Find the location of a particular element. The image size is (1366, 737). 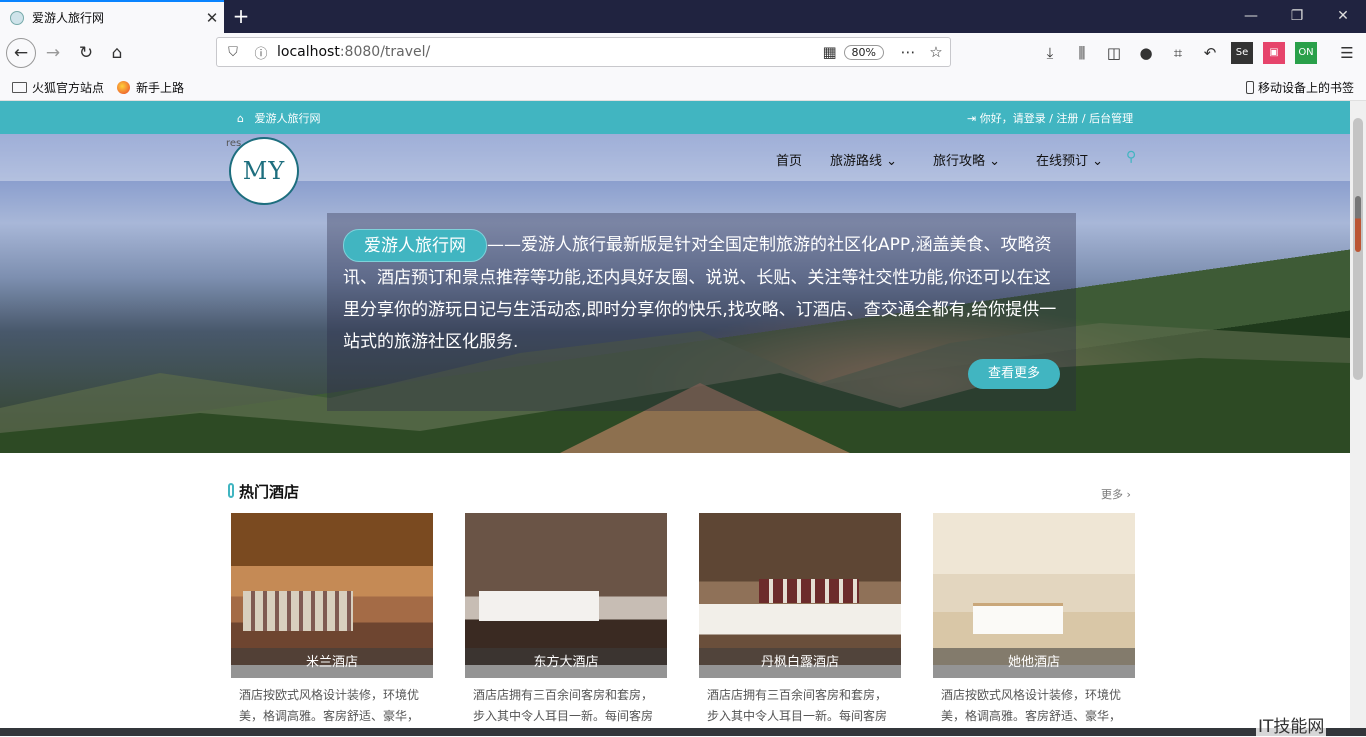

taskbar is located at coordinates (683, 732).